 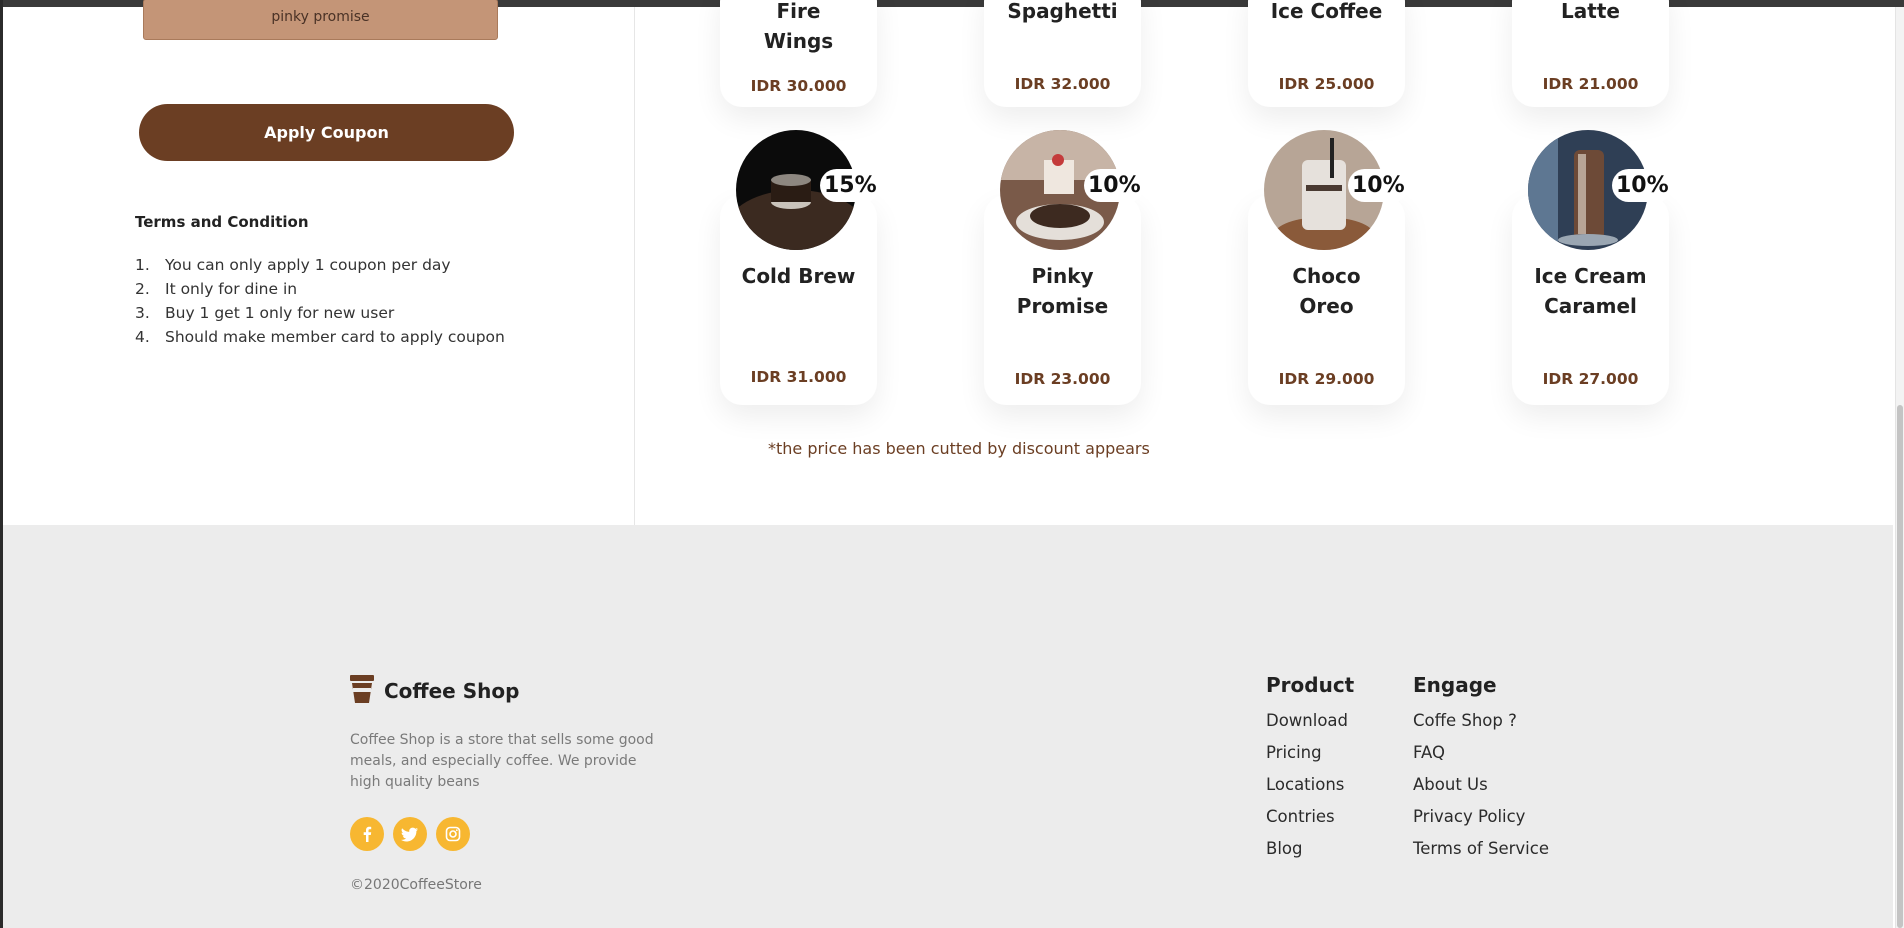 I want to click on product-name: Ice Cream, so click(x=1590, y=276).